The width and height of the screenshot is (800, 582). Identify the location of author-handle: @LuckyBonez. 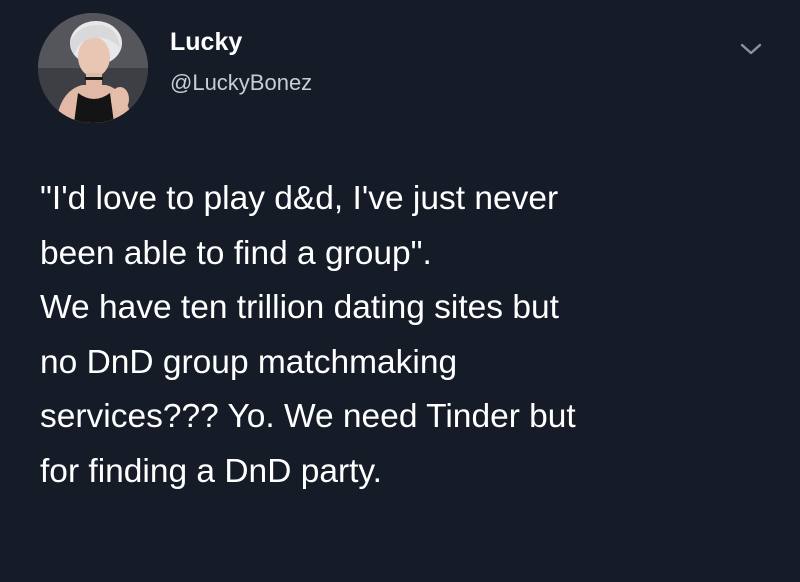
(241, 83).